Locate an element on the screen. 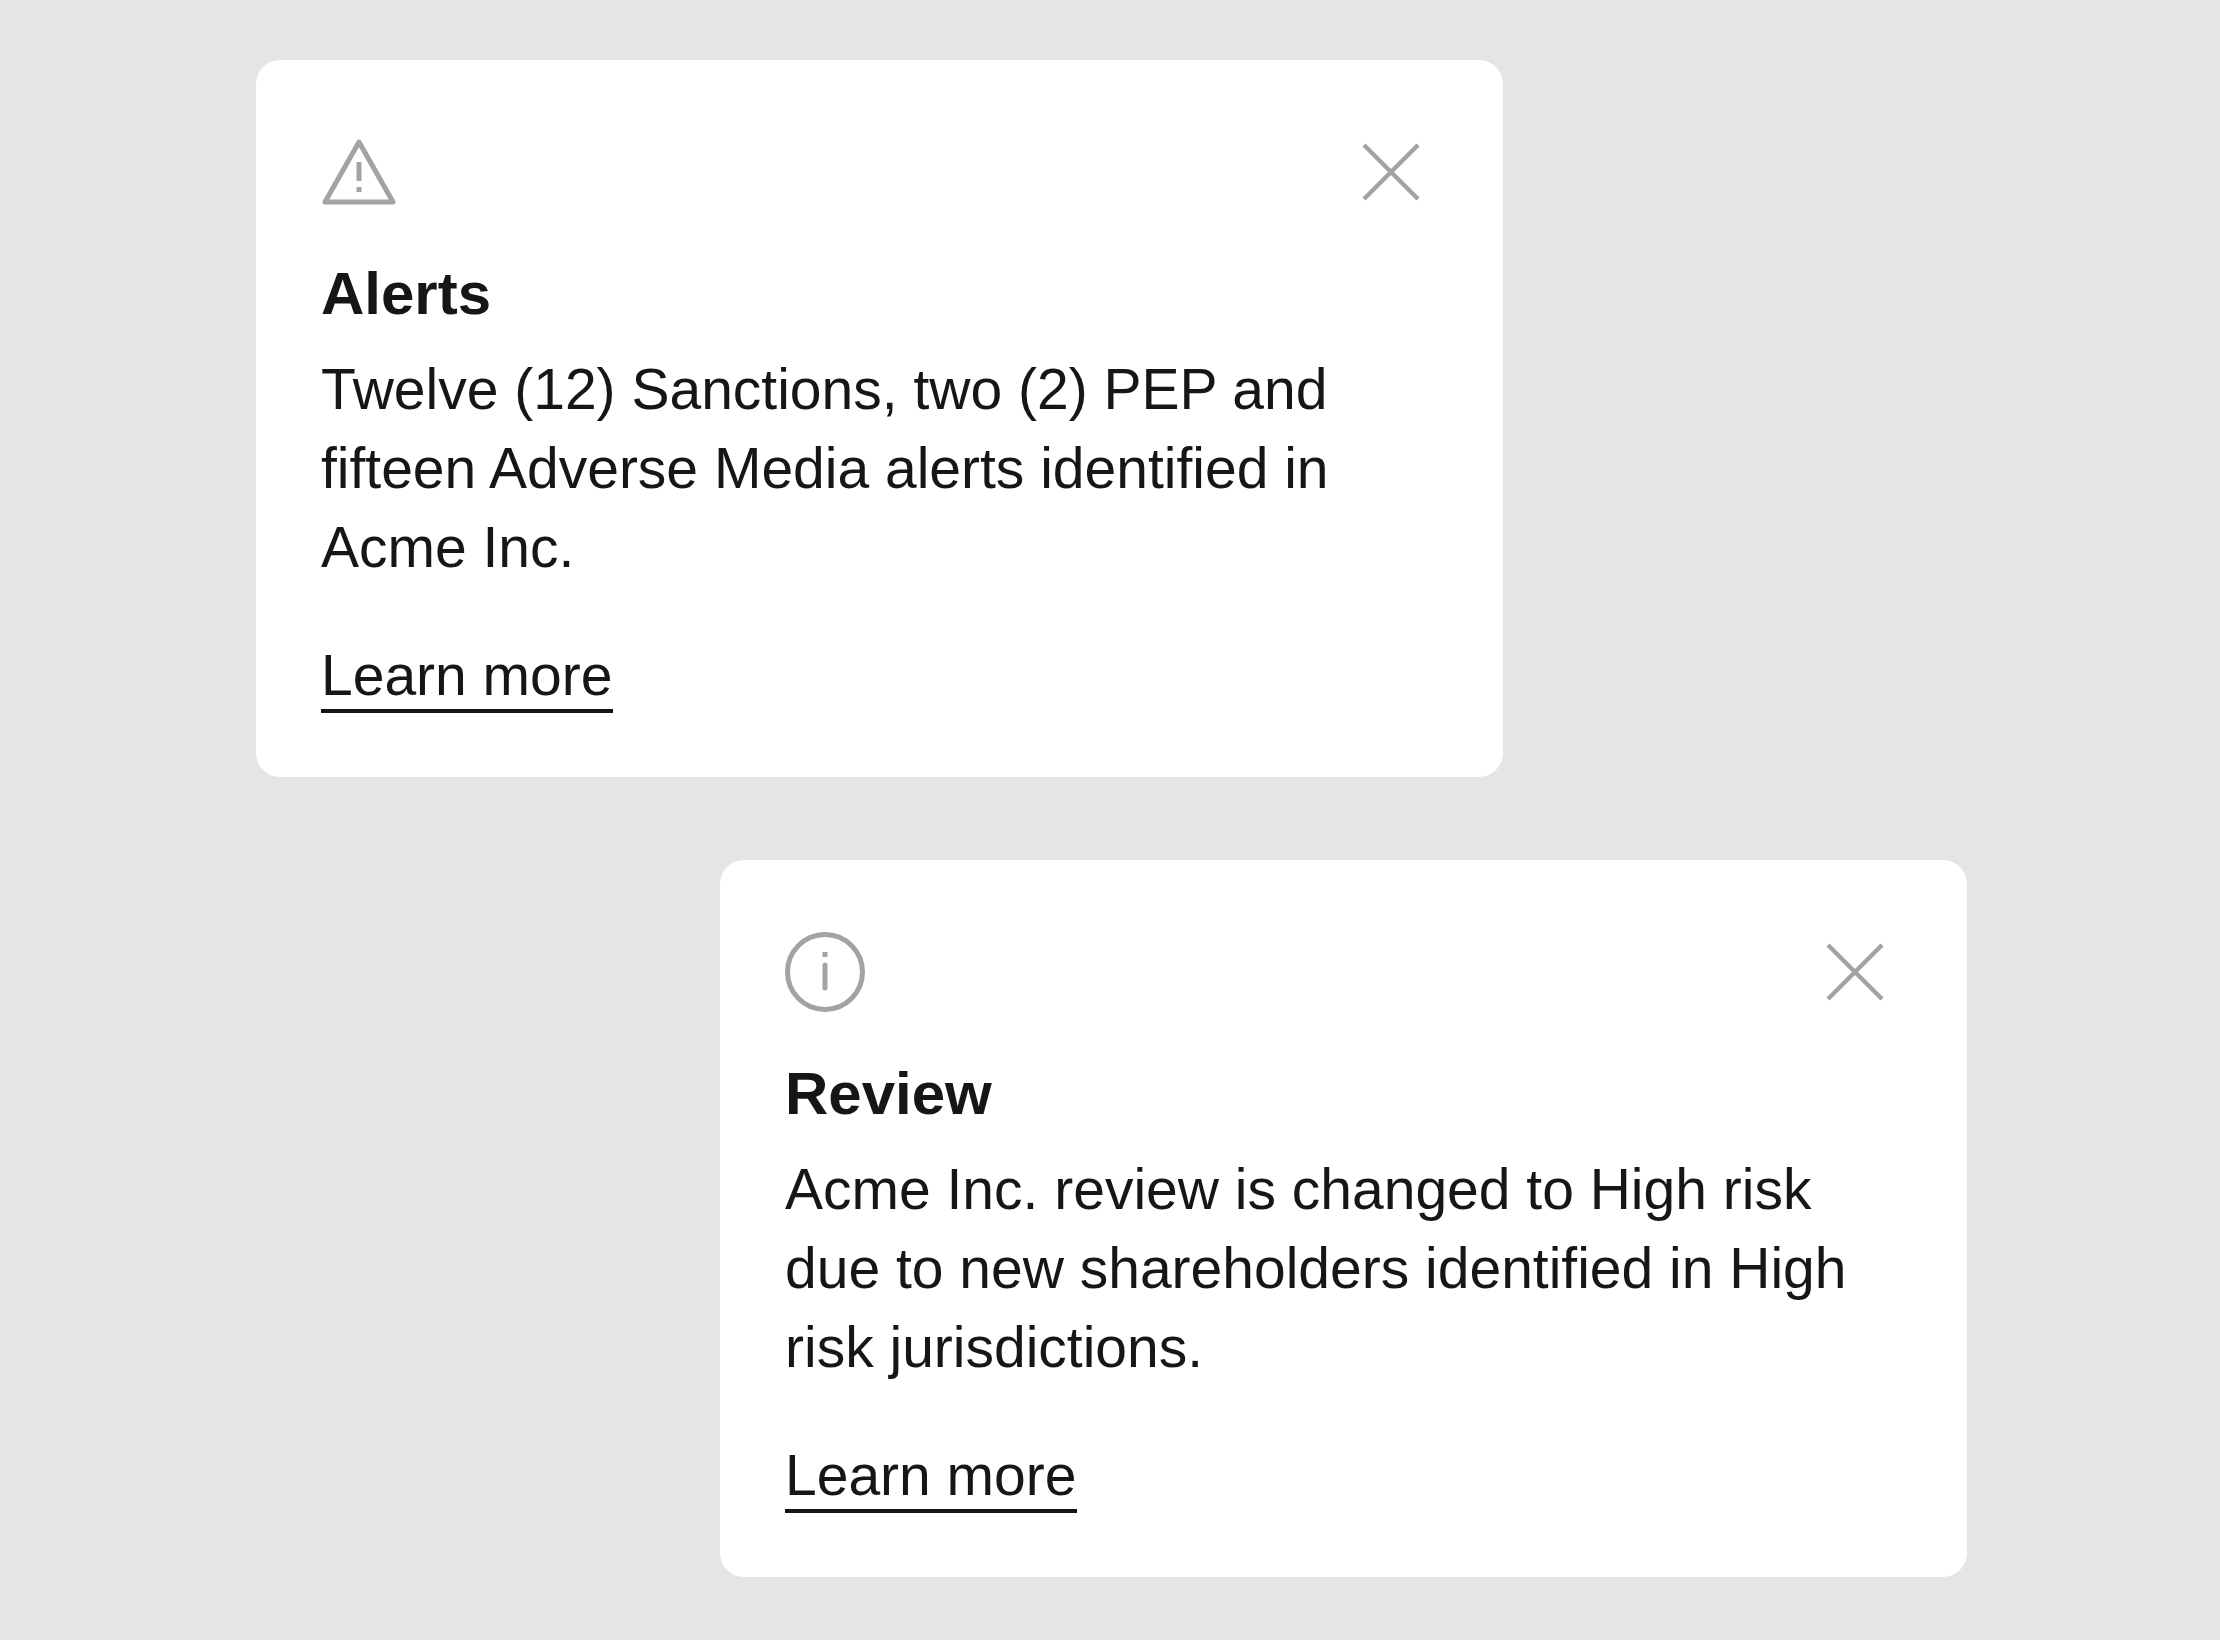 The height and width of the screenshot is (1640, 2220). card-title: Alerts is located at coordinates (407, 294).